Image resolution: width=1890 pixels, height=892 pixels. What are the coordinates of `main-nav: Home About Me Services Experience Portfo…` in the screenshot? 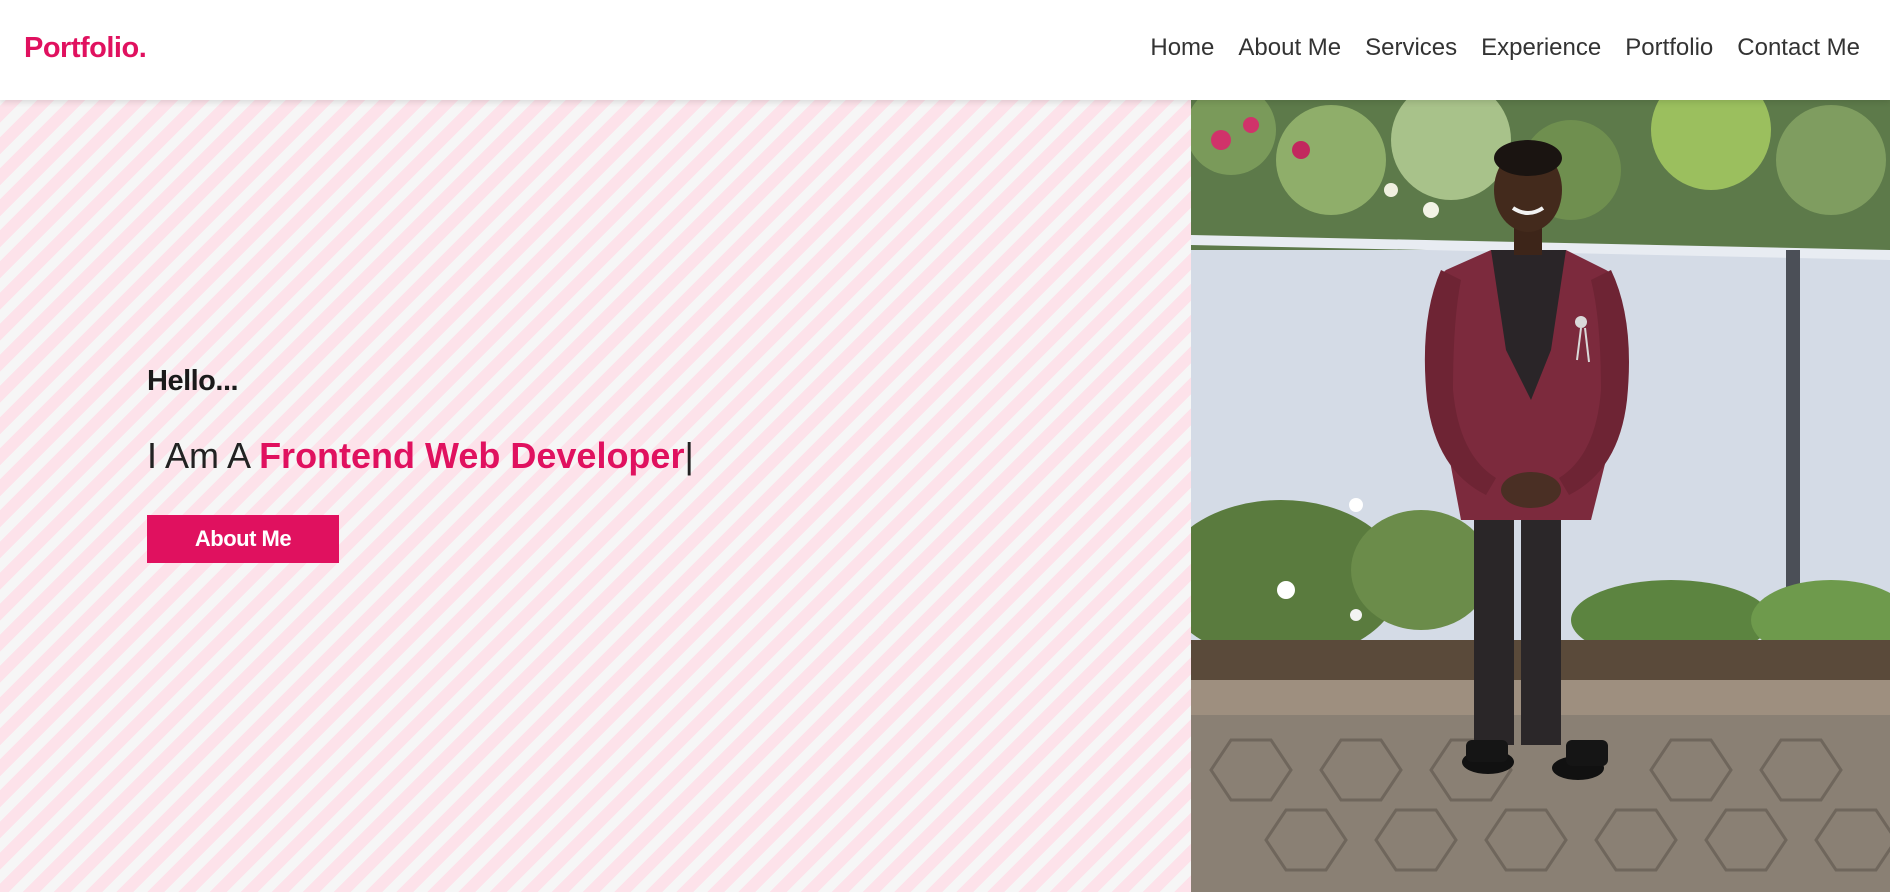 It's located at (1493, 48).